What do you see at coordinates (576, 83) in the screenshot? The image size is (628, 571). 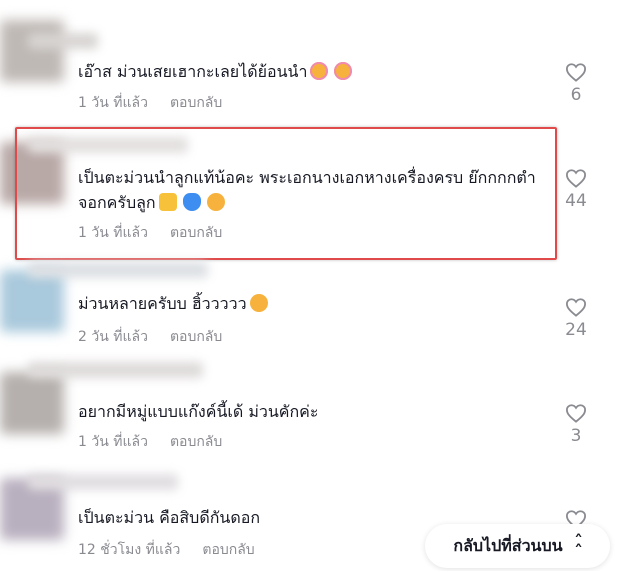 I see `like-button: 6` at bounding box center [576, 83].